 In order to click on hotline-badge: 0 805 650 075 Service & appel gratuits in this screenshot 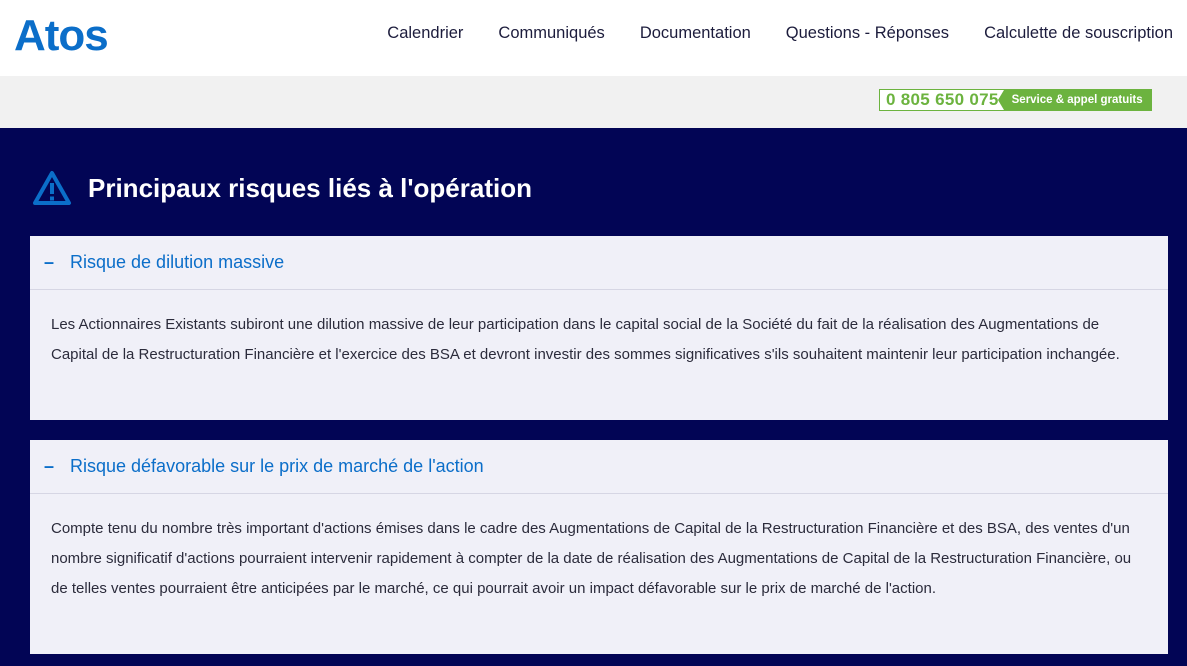, I will do `click(1015, 100)`.